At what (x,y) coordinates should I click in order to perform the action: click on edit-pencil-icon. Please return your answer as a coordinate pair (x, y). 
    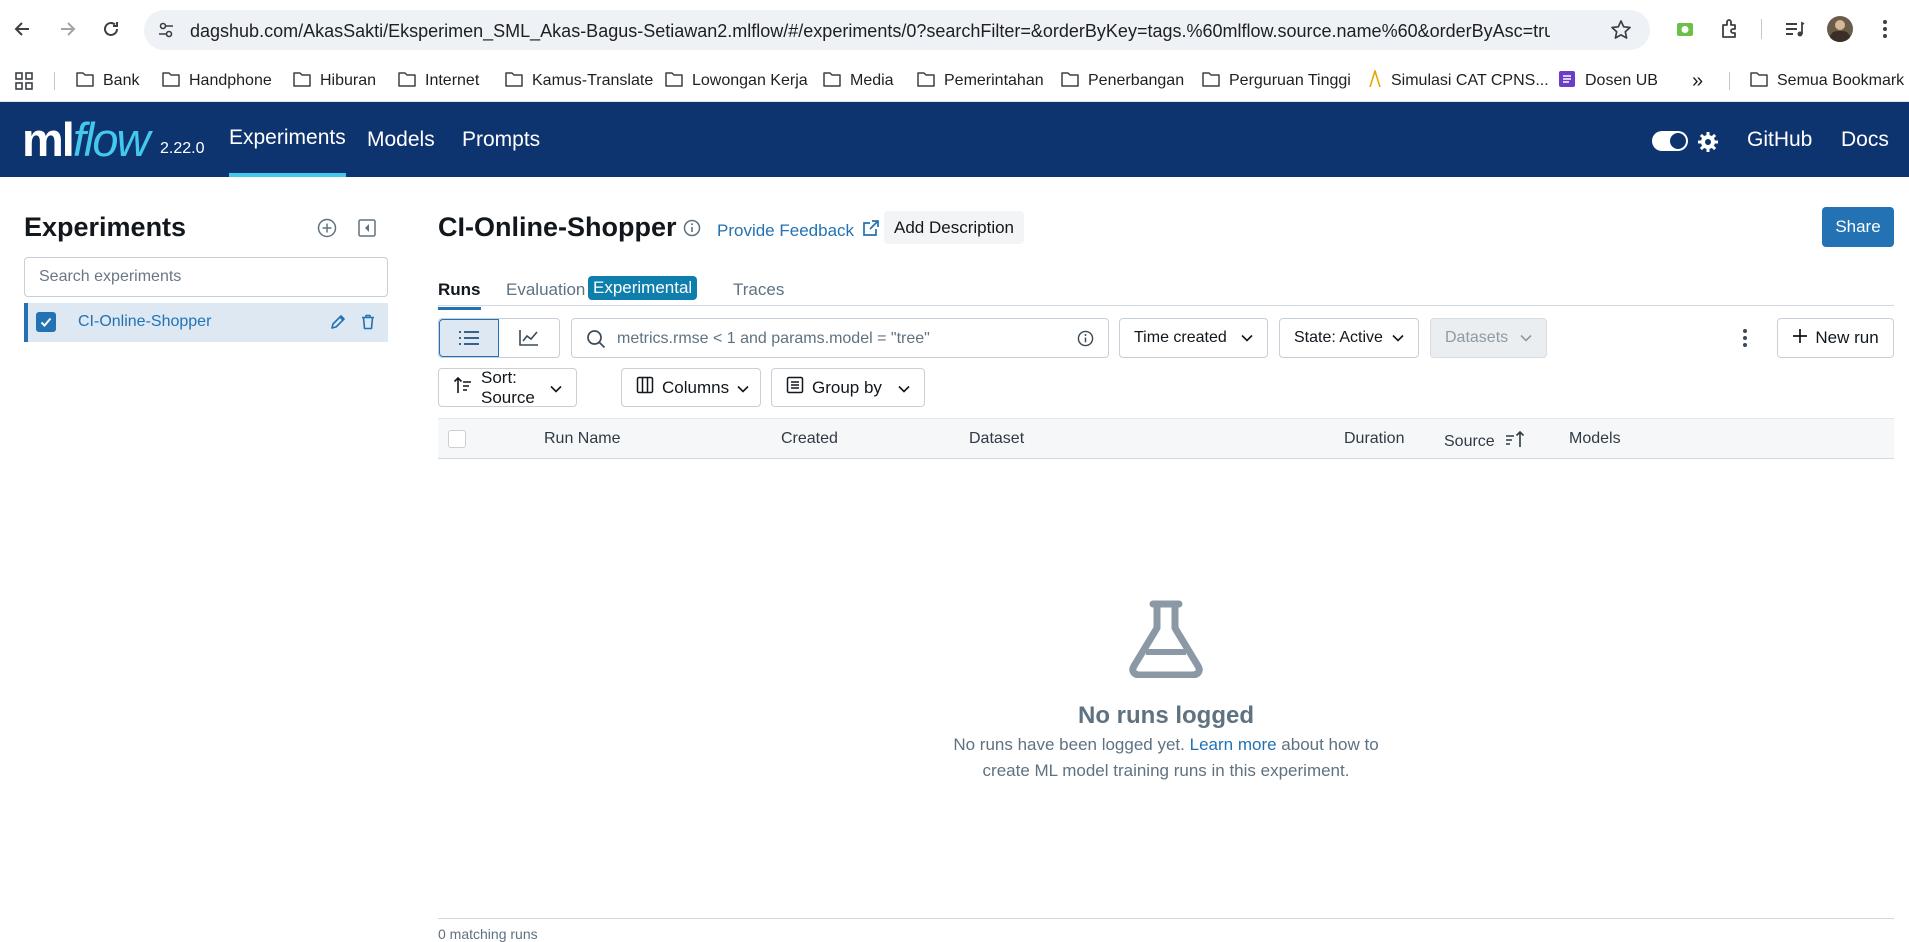
    Looking at the image, I should click on (338, 322).